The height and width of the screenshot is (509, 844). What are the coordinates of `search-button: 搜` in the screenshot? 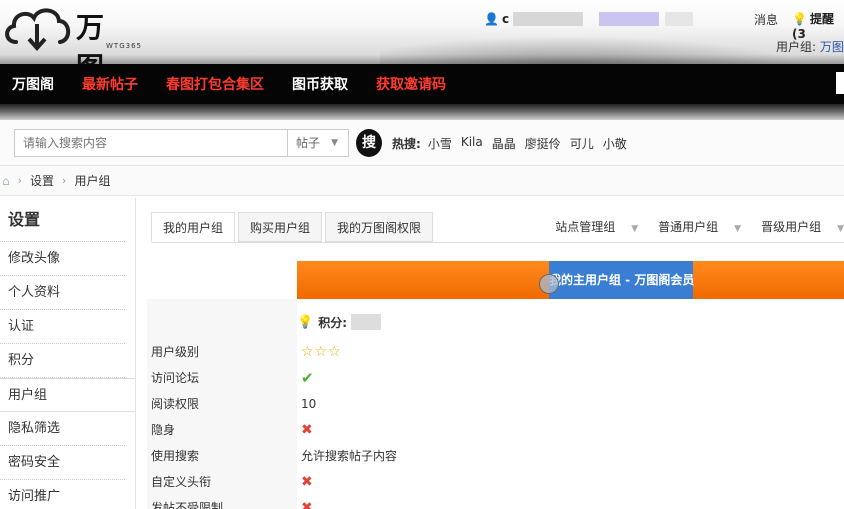 It's located at (369, 143).